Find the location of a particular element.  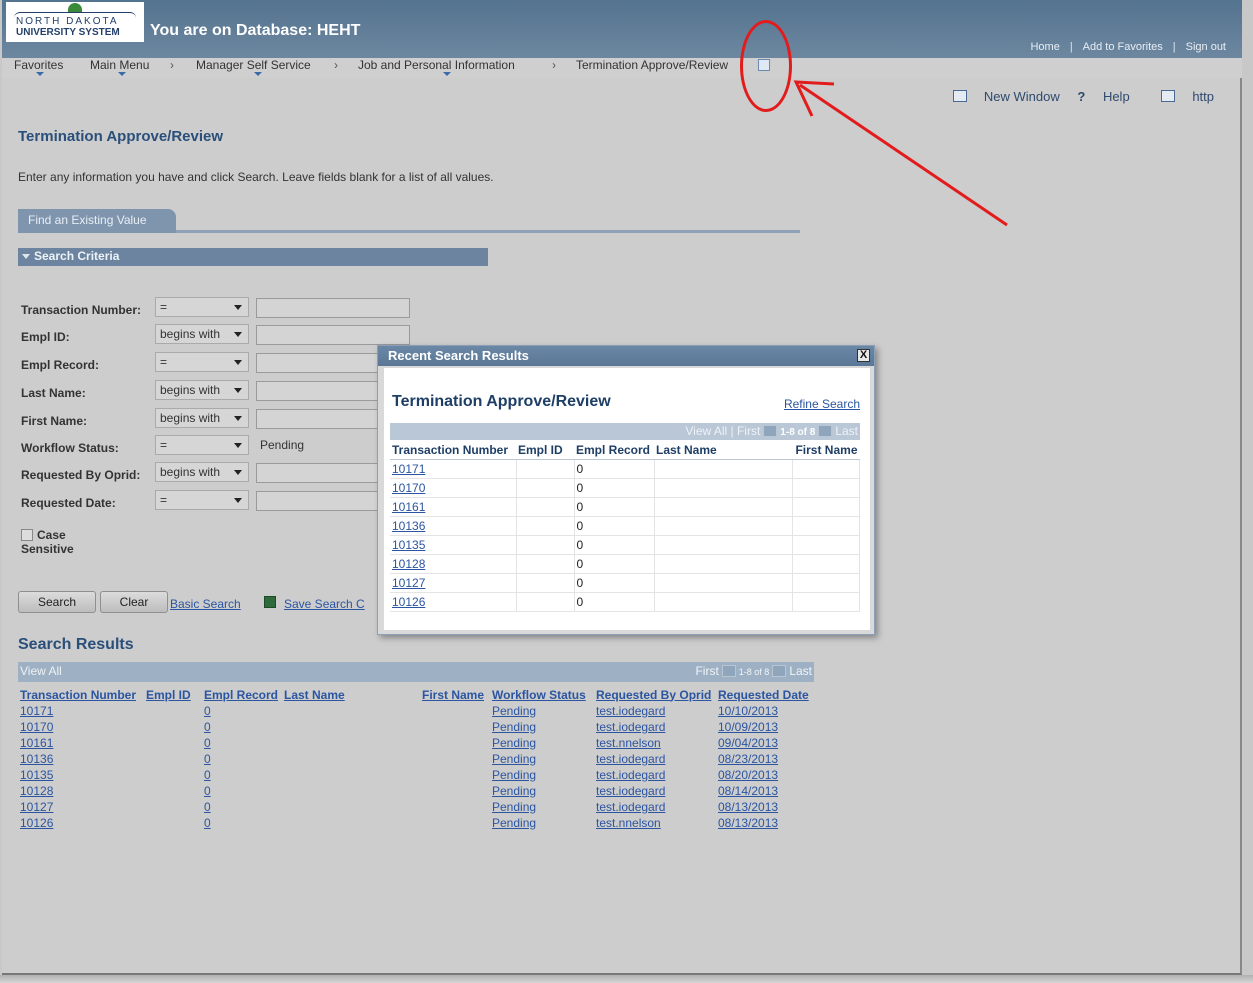

last-name-operator: begins with is located at coordinates (202, 390).